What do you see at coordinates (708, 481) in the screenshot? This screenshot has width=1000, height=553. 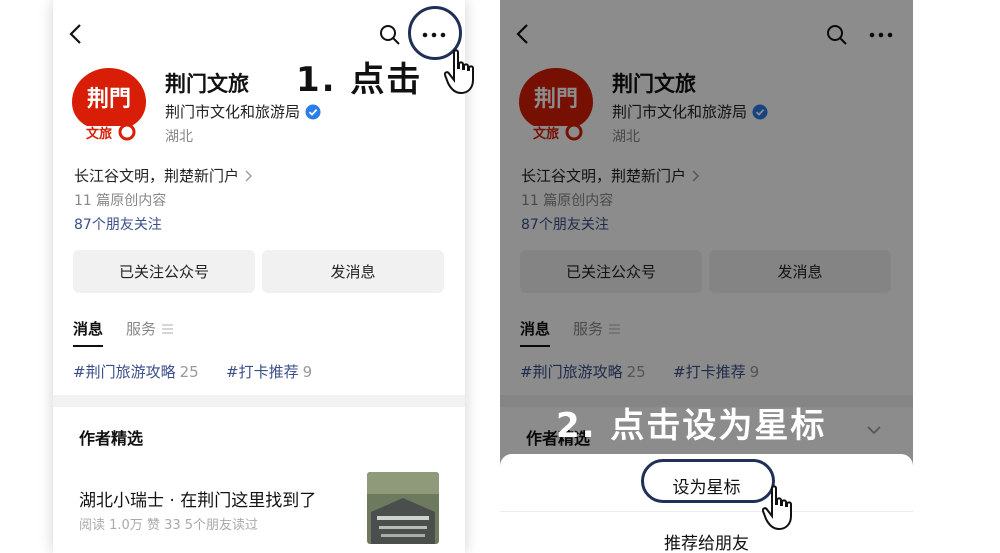 I see `highlight-ring-set-star` at bounding box center [708, 481].